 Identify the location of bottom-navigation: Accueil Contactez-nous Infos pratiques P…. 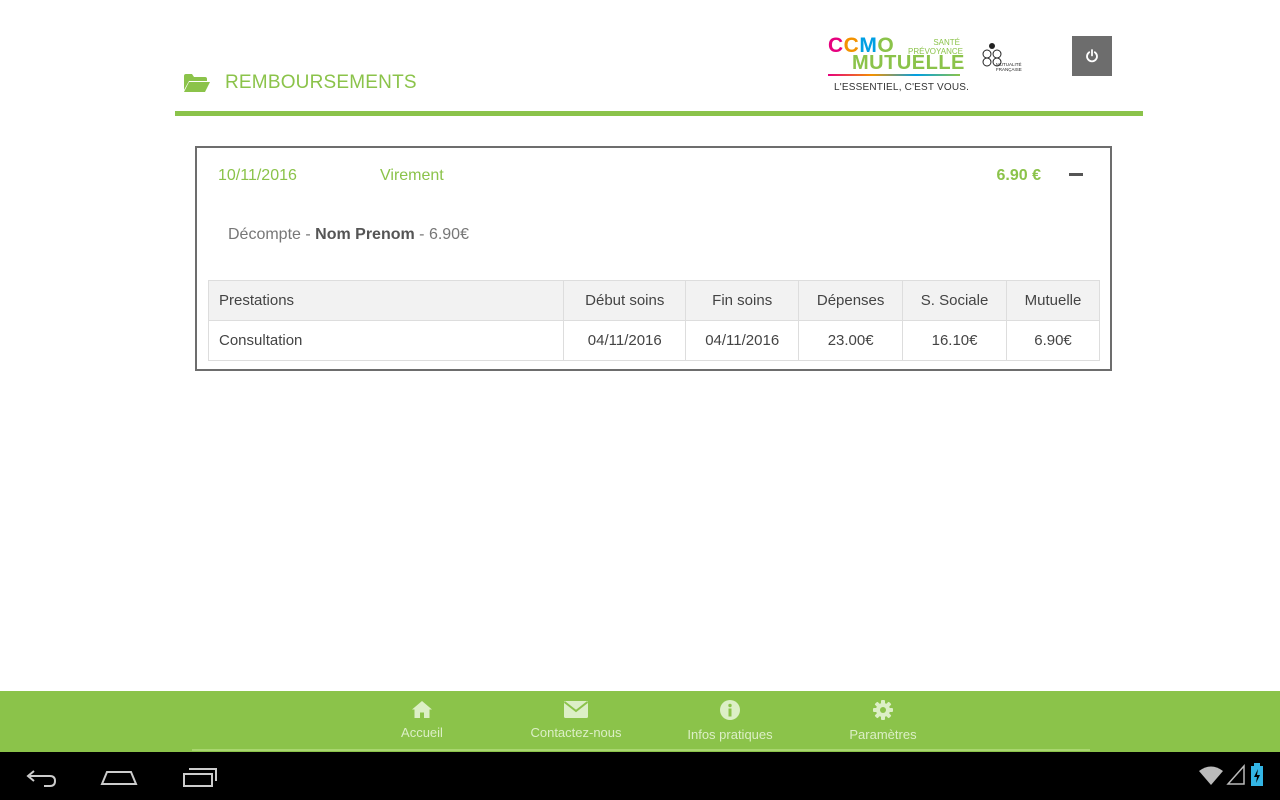
(640, 721).